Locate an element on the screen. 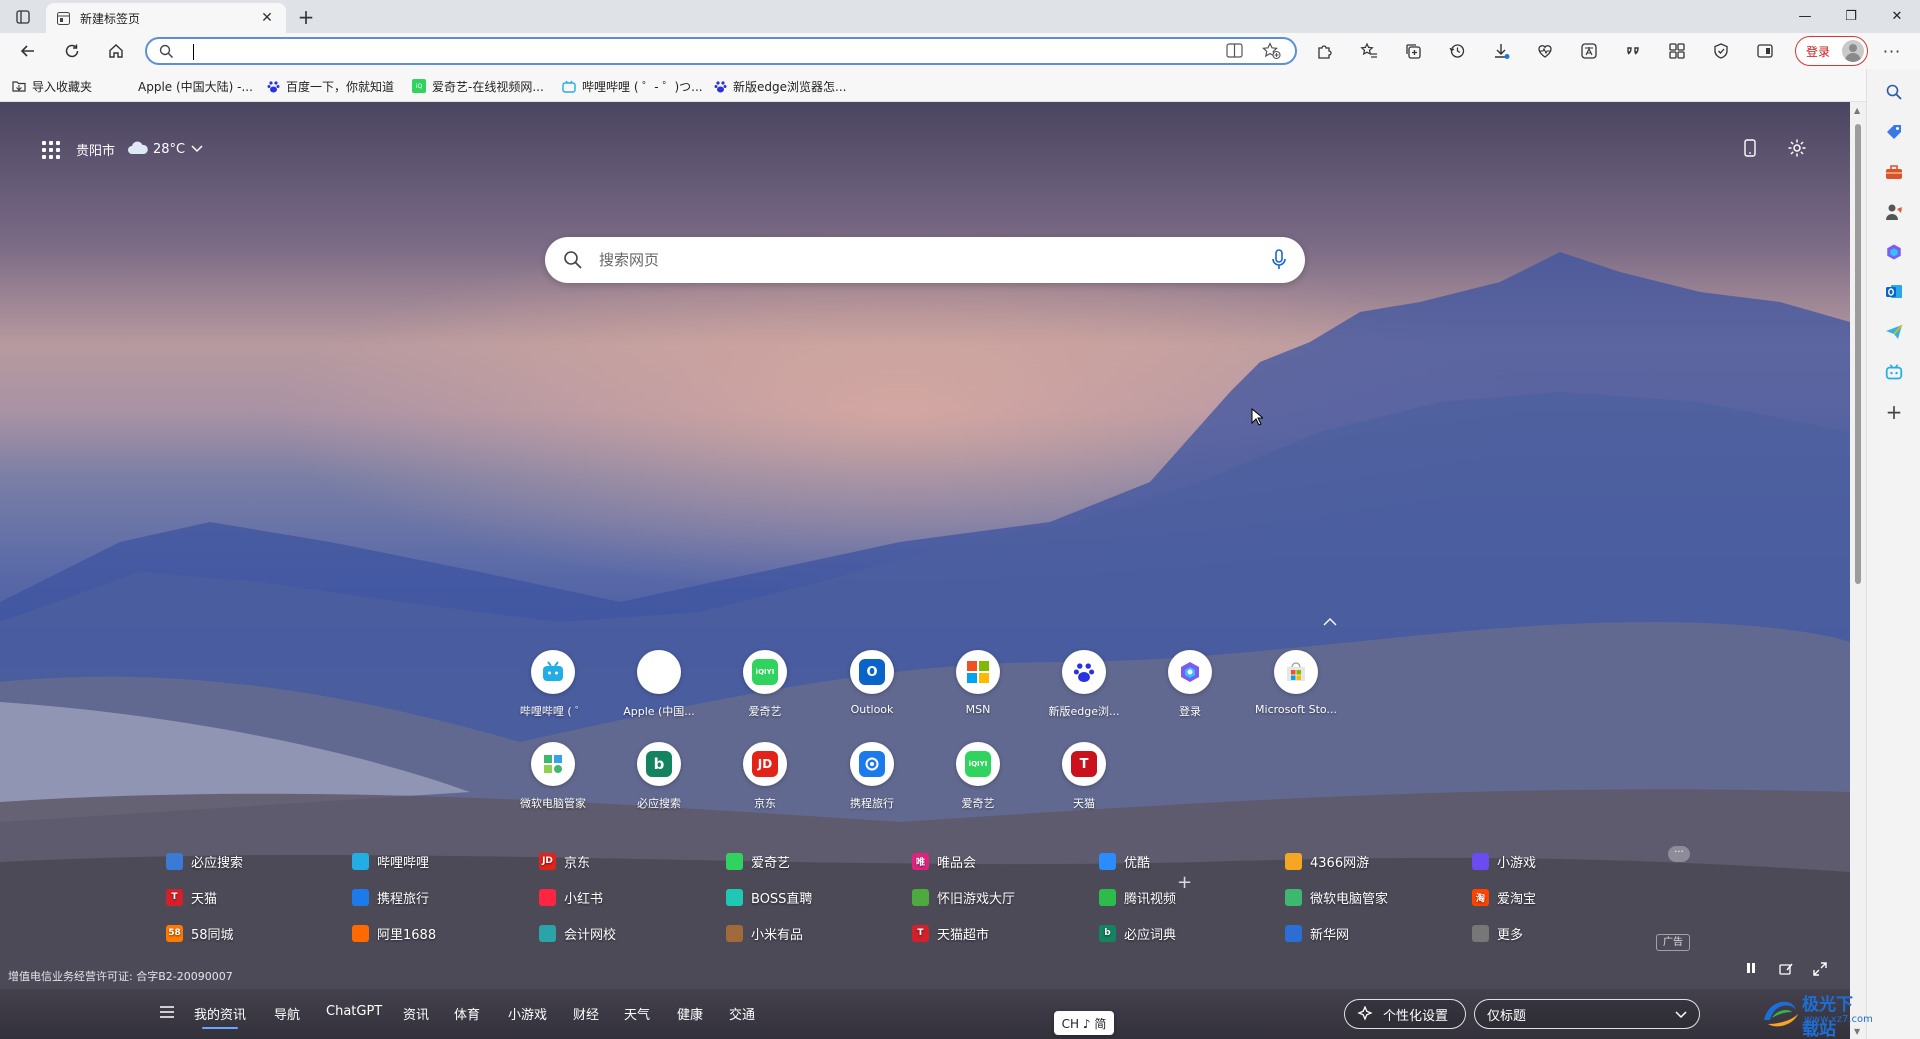 The image size is (1920, 1039). toolbox-icon is located at coordinates (1894, 172).